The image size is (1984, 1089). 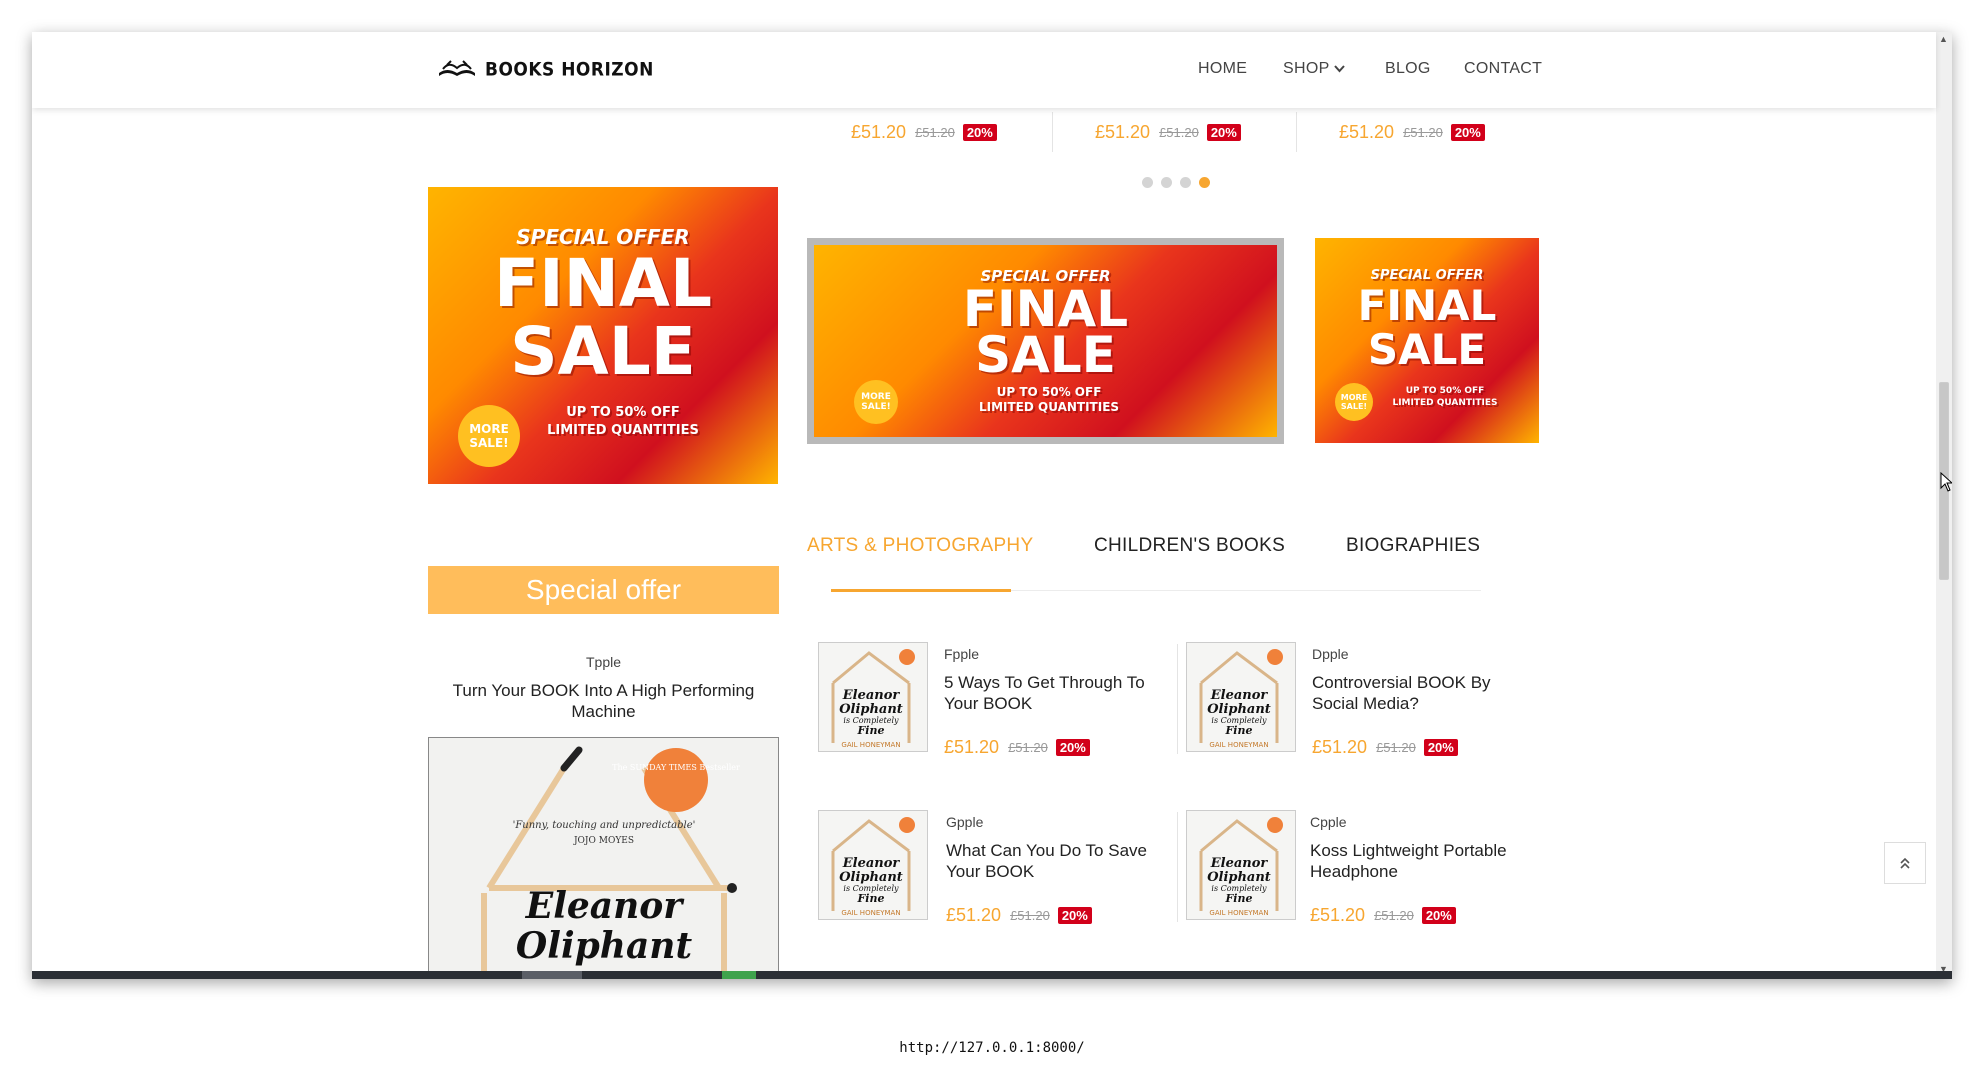 I want to click on carousel-price-2: £51.20 £51.20 20%, so click(x=1168, y=132).